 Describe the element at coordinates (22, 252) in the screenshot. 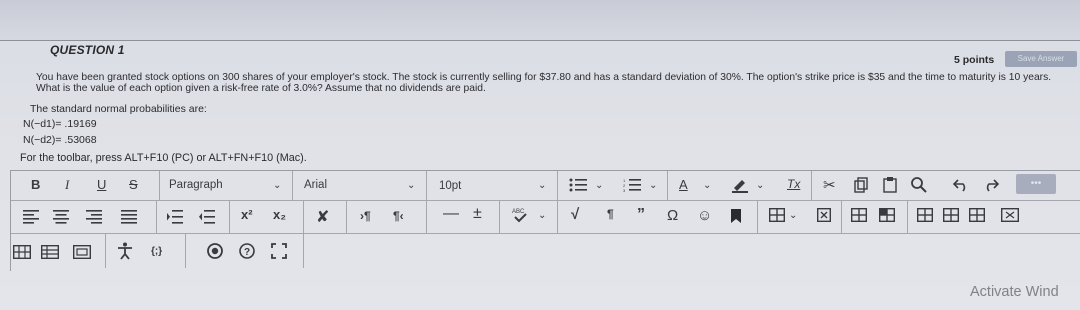

I see `table-row-props-icon` at that location.